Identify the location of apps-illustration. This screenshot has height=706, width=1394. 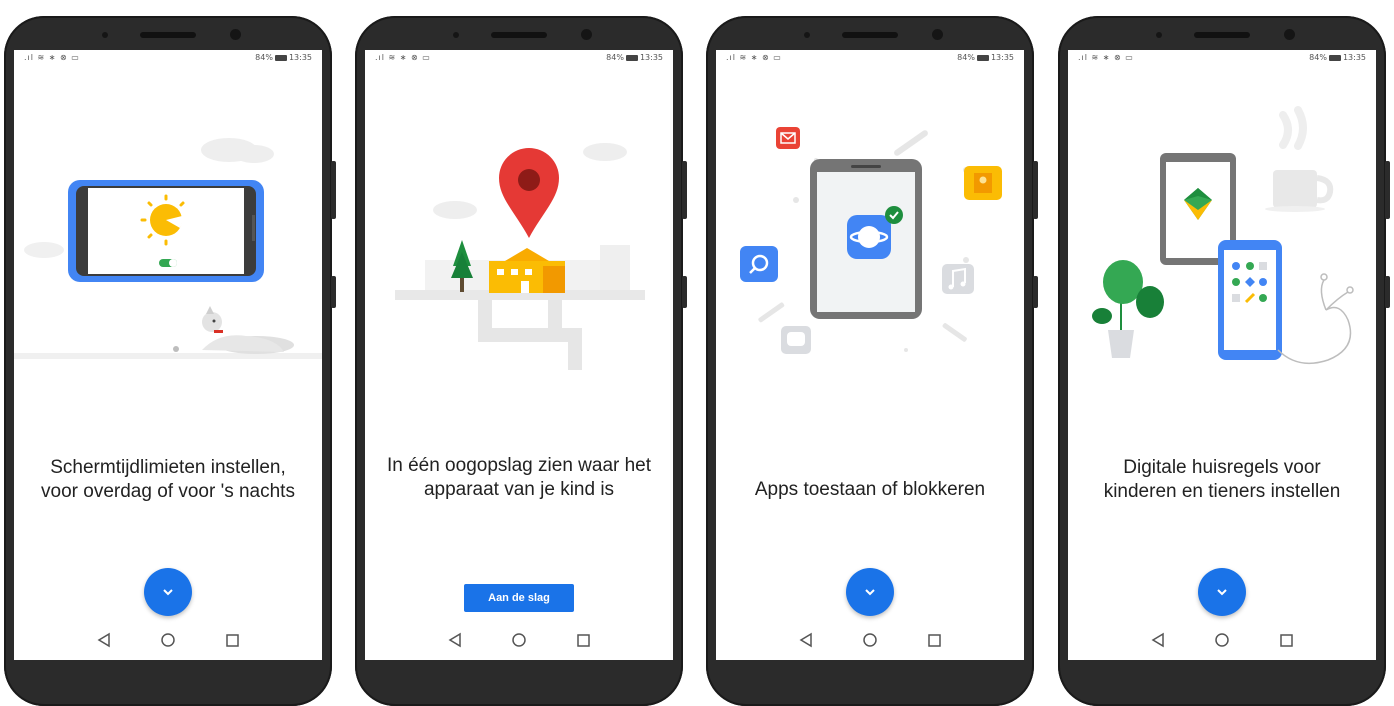
(871, 240).